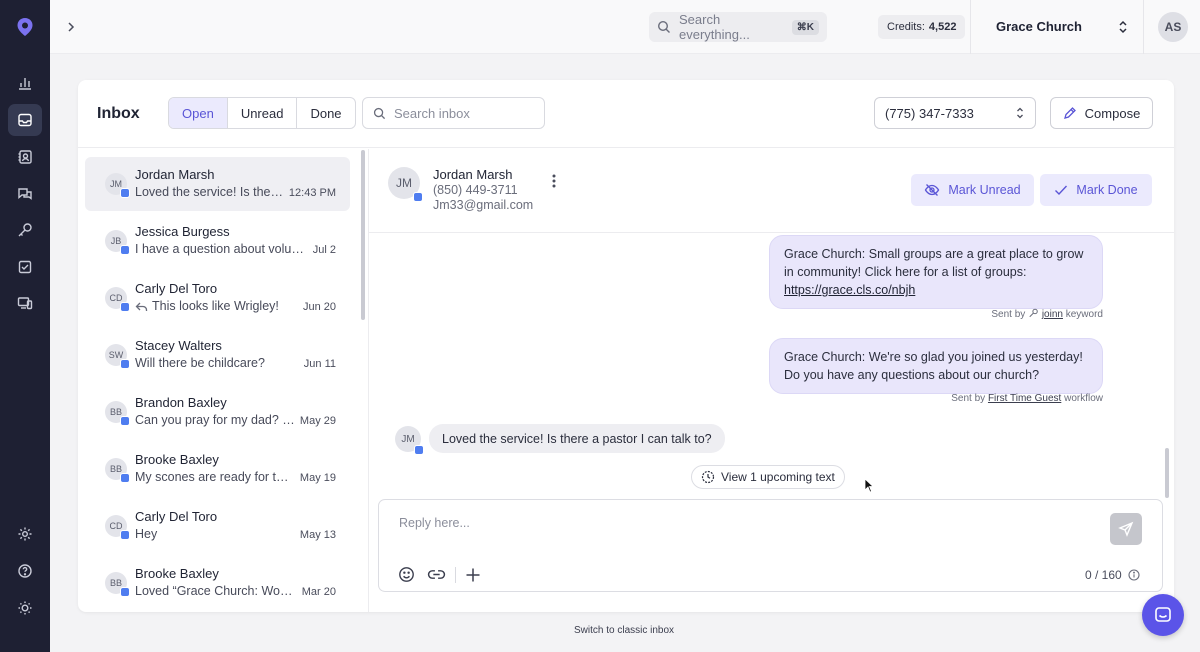 Image resolution: width=1200 pixels, height=652 pixels. What do you see at coordinates (1052, 314) in the screenshot?
I see `keyword-link: joinn` at bounding box center [1052, 314].